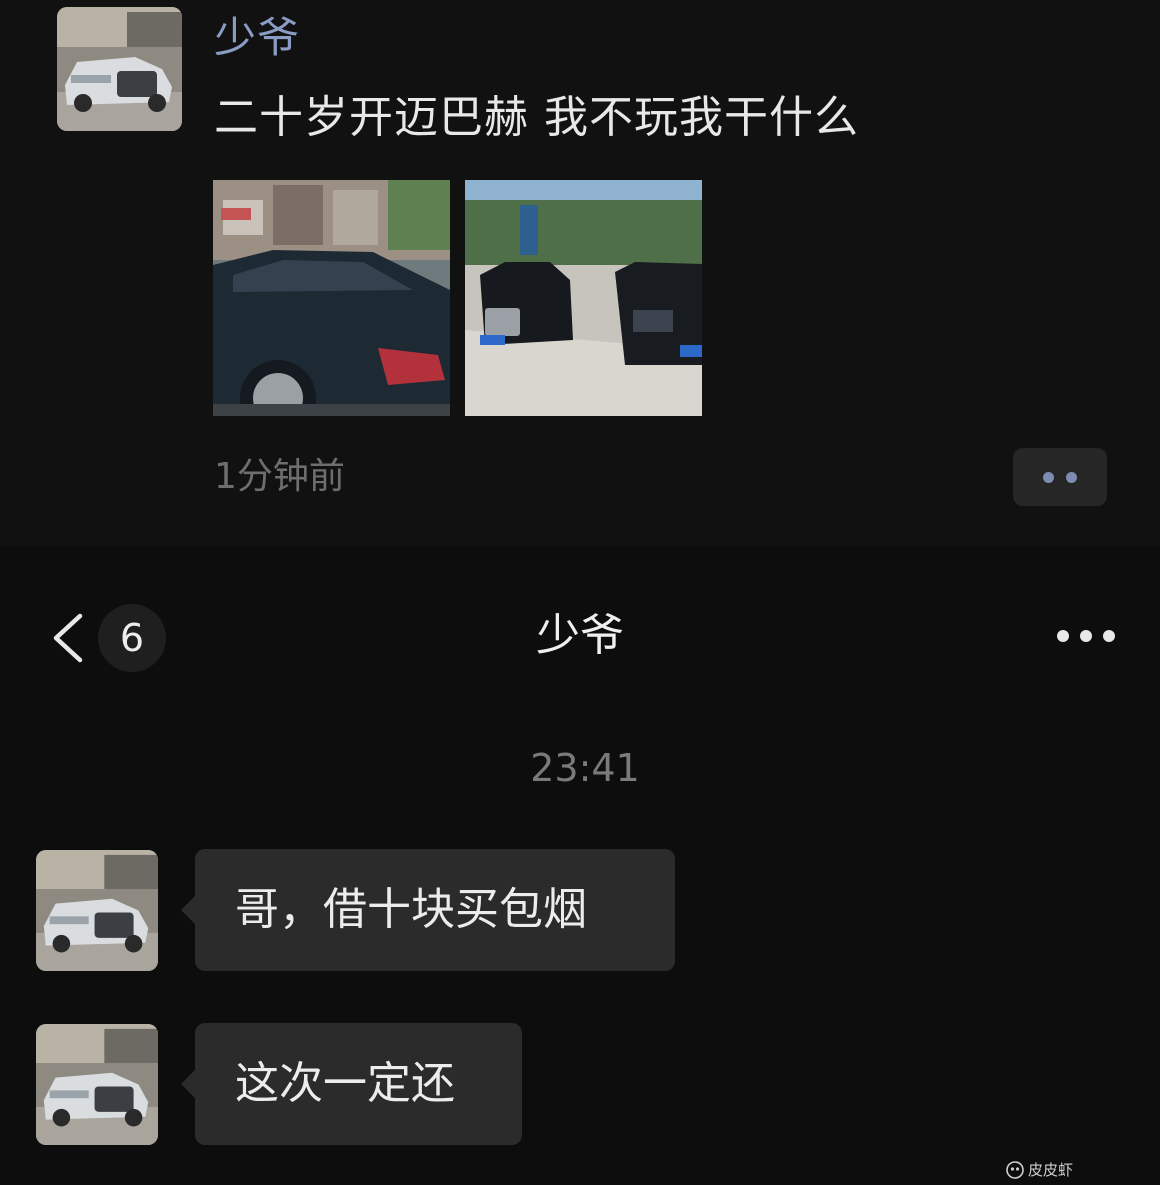 Image resolution: width=1160 pixels, height=1185 pixels. What do you see at coordinates (1015, 1170) in the screenshot?
I see `shrimp-logo-icon` at bounding box center [1015, 1170].